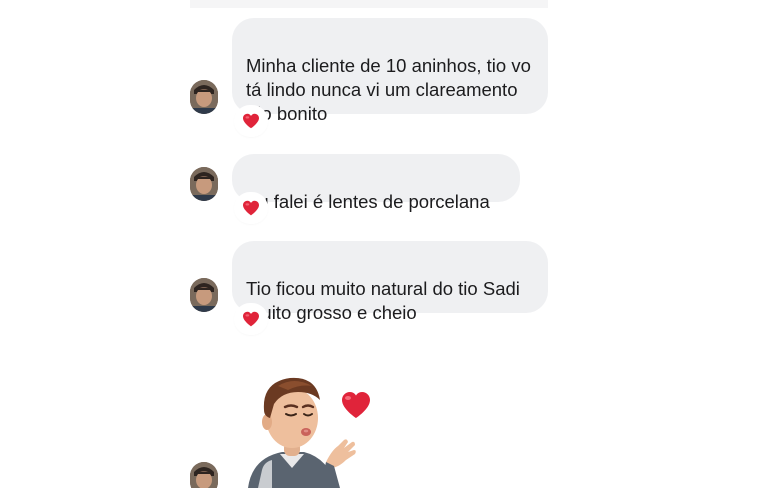 This screenshot has height=488, width=768. What do you see at coordinates (368, 201) in the screenshot?
I see `message-text: Eu falei é lentes de porcelana` at bounding box center [368, 201].